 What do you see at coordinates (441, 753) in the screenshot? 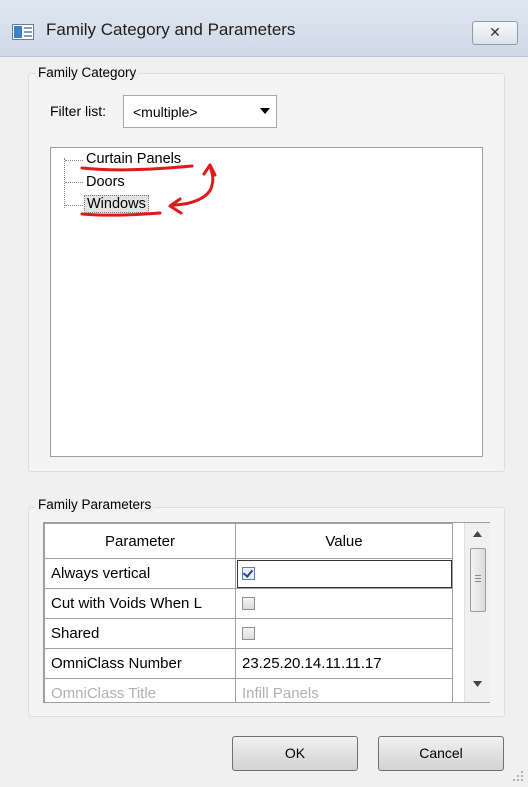
I see `cancel-button: Cancel` at bounding box center [441, 753].